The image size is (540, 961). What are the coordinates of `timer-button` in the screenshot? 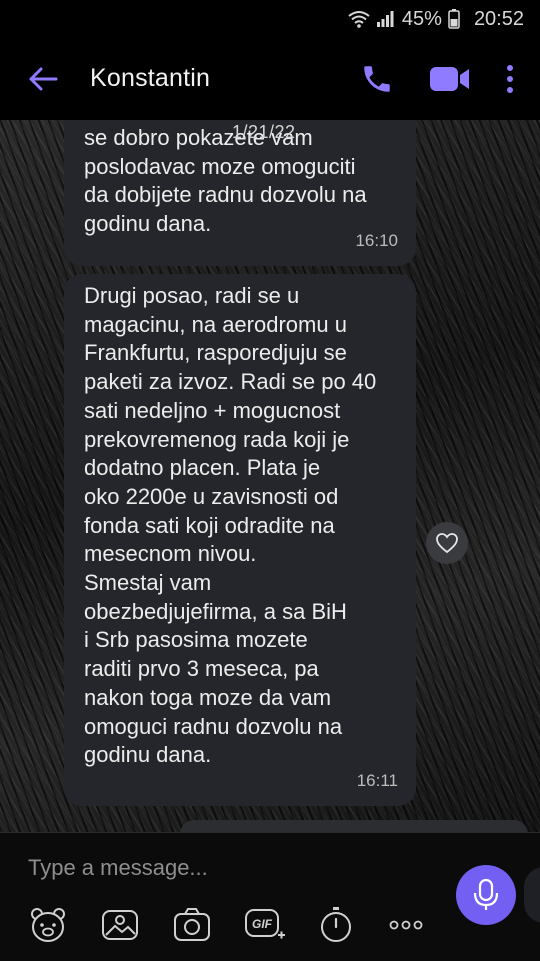 It's located at (336, 925).